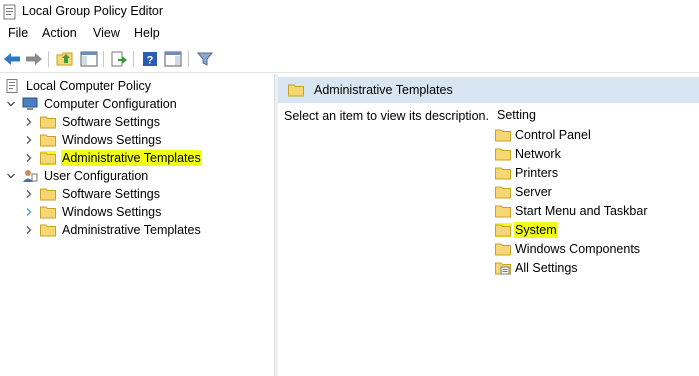 The height and width of the screenshot is (376, 699). Describe the element at coordinates (533, 192) in the screenshot. I see `list-item-label: Server` at that location.